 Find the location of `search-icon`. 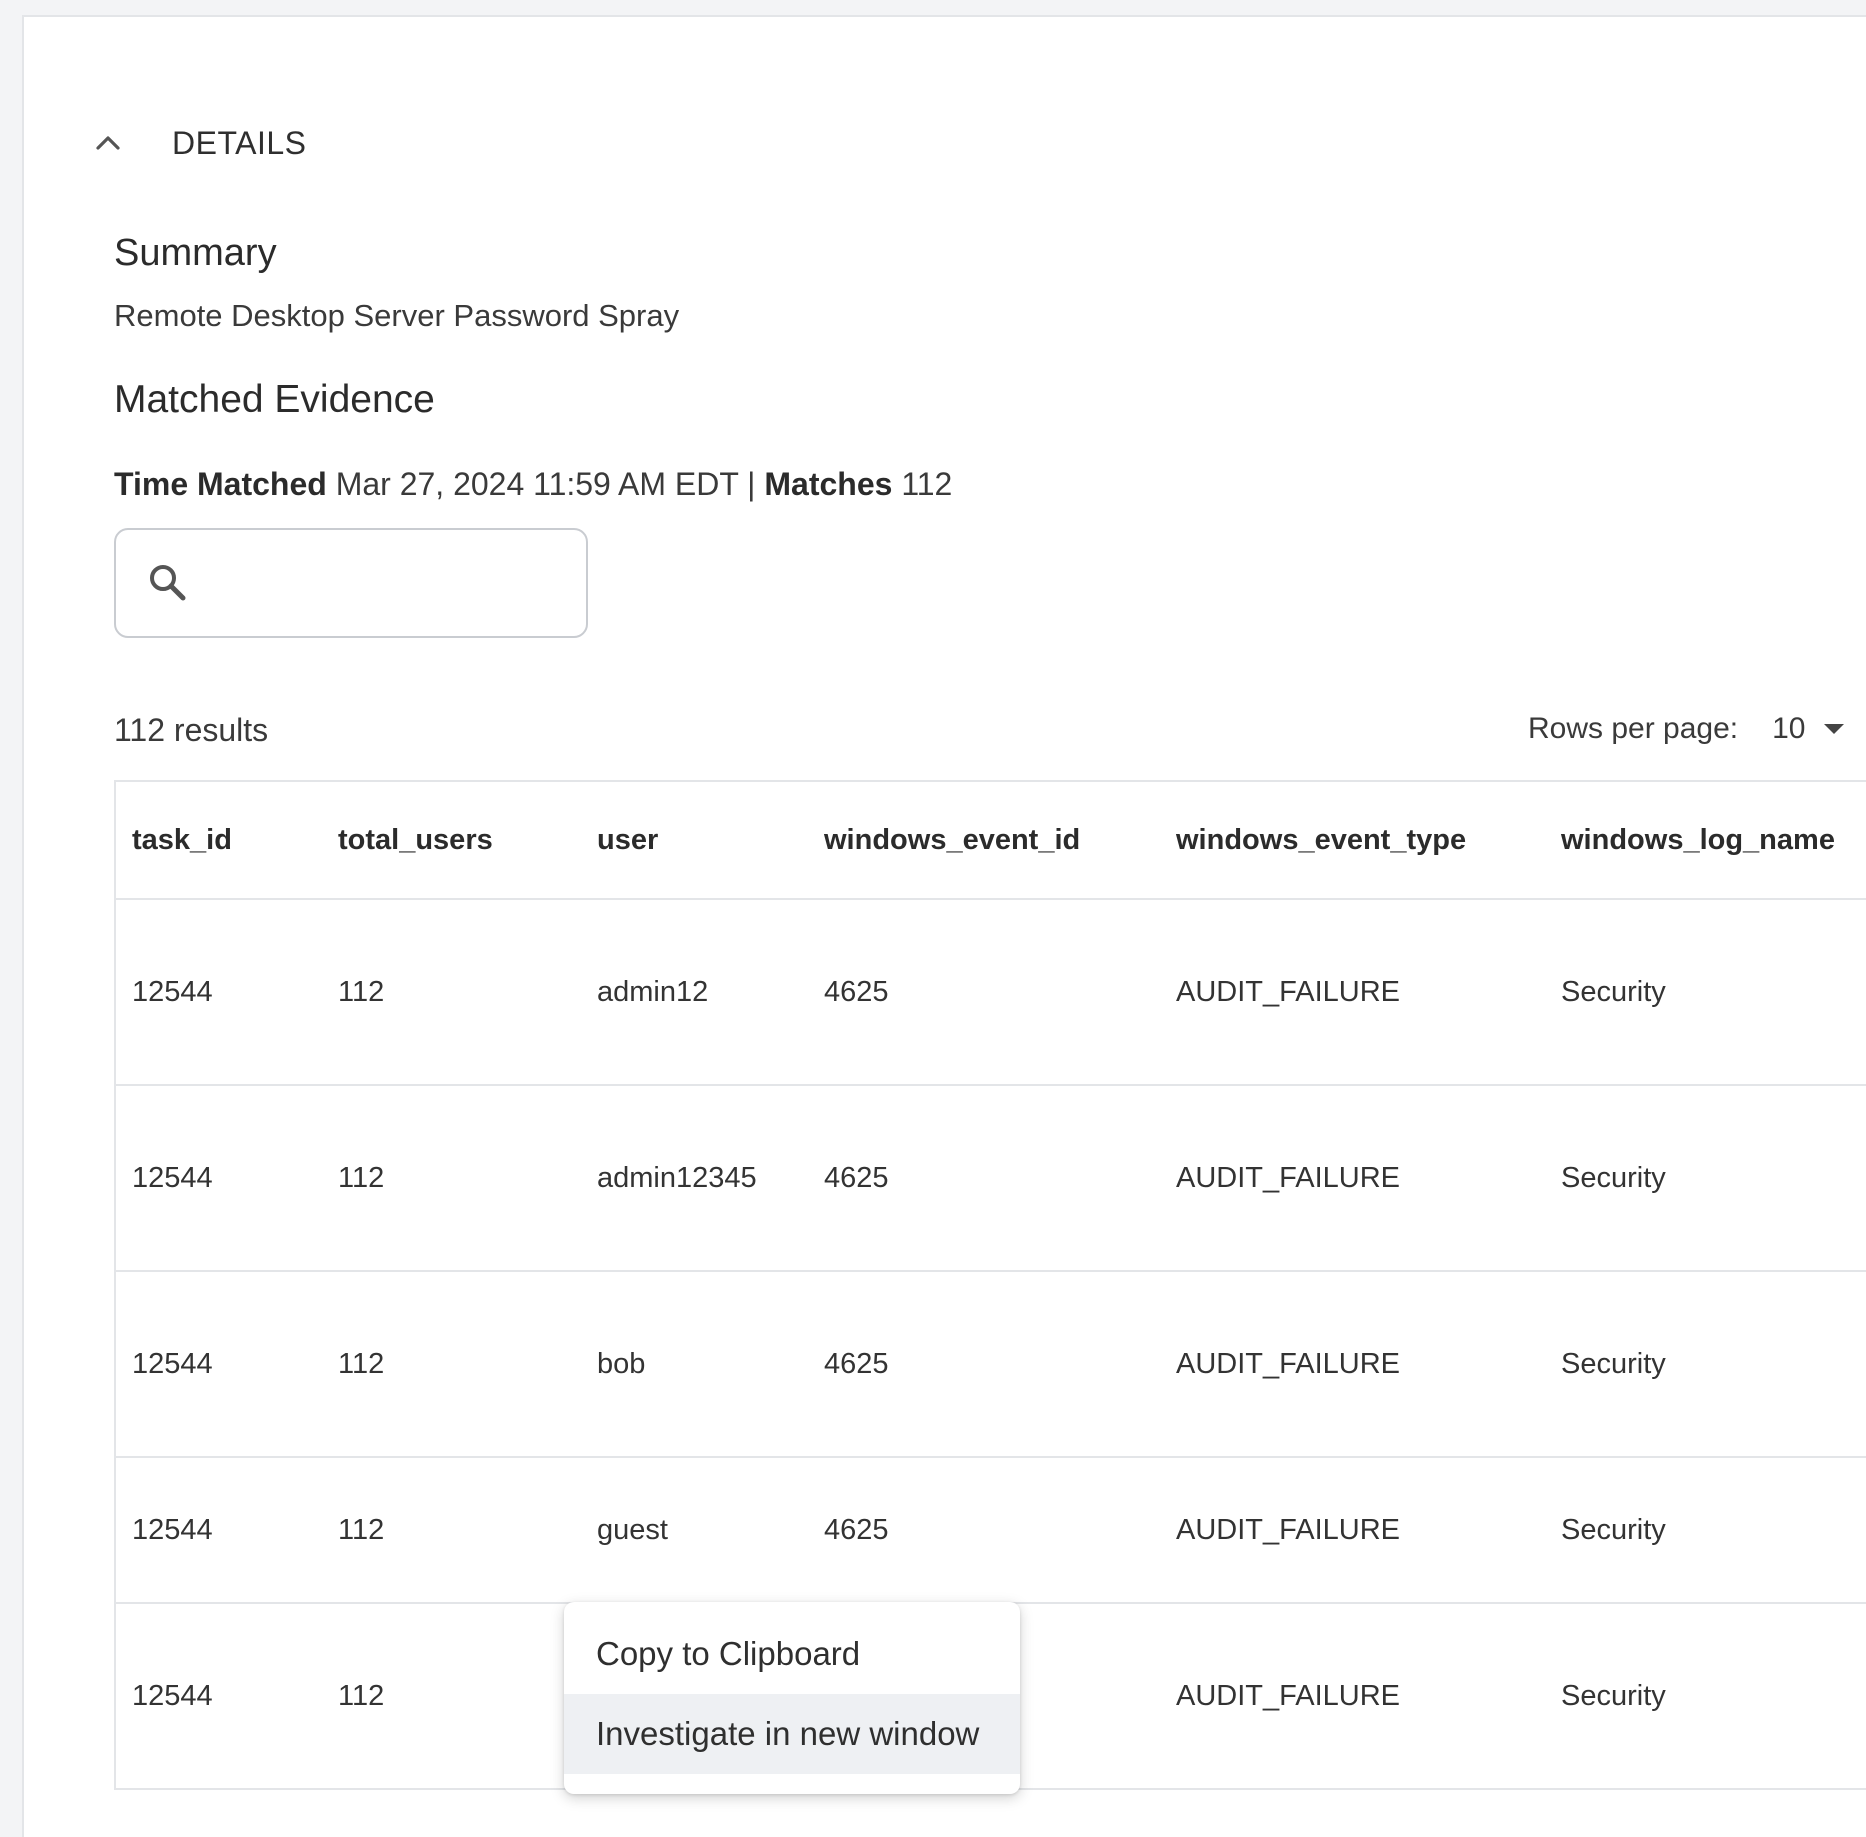

search-icon is located at coordinates (168, 583).